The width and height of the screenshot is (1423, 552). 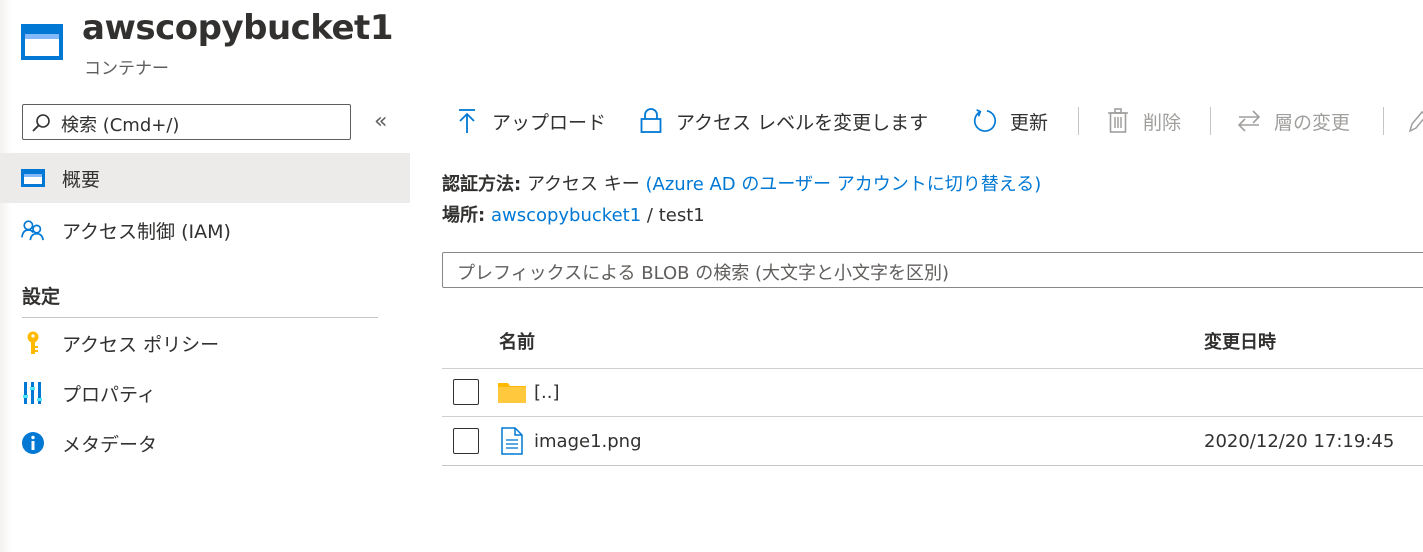 What do you see at coordinates (651, 121) in the screenshot?
I see `lock-icon` at bounding box center [651, 121].